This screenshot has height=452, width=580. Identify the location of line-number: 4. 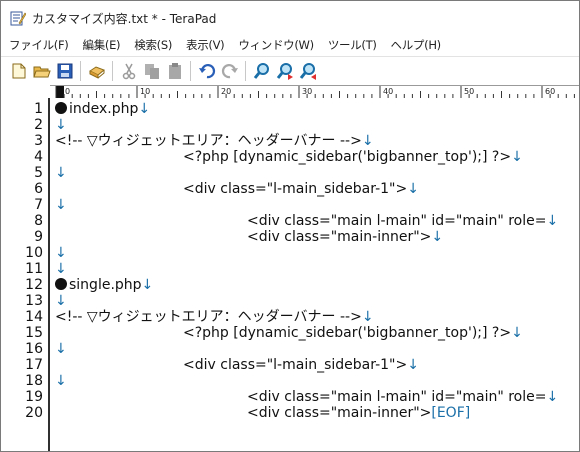
(38, 157).